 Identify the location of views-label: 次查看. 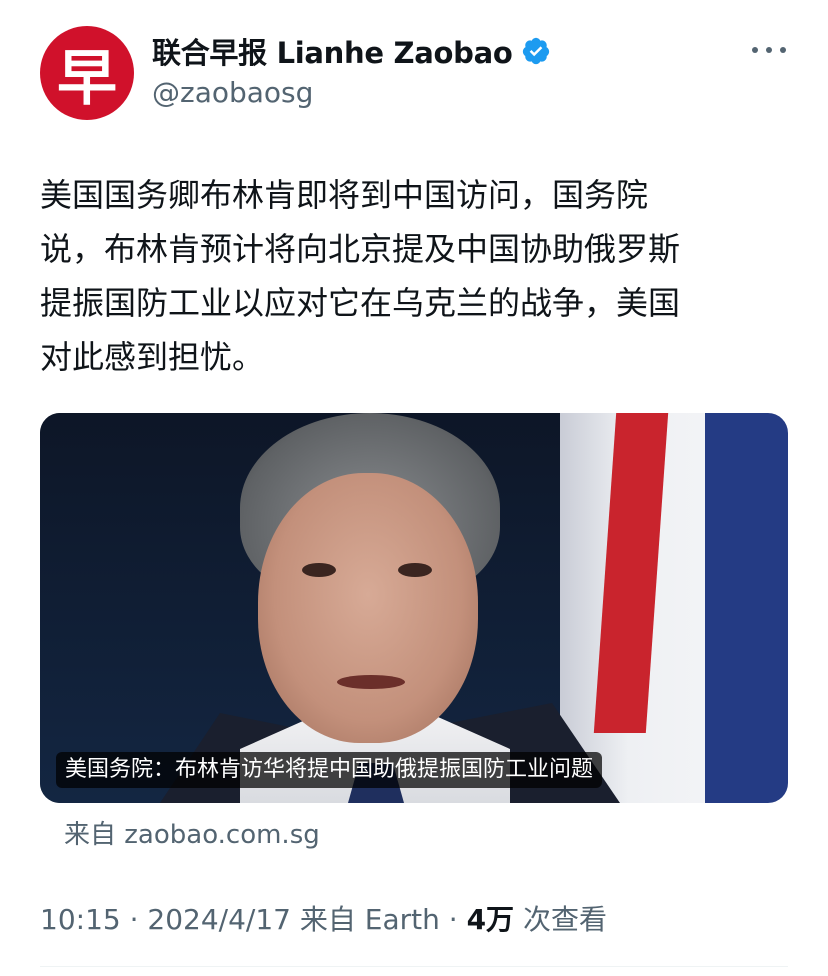
(560, 919).